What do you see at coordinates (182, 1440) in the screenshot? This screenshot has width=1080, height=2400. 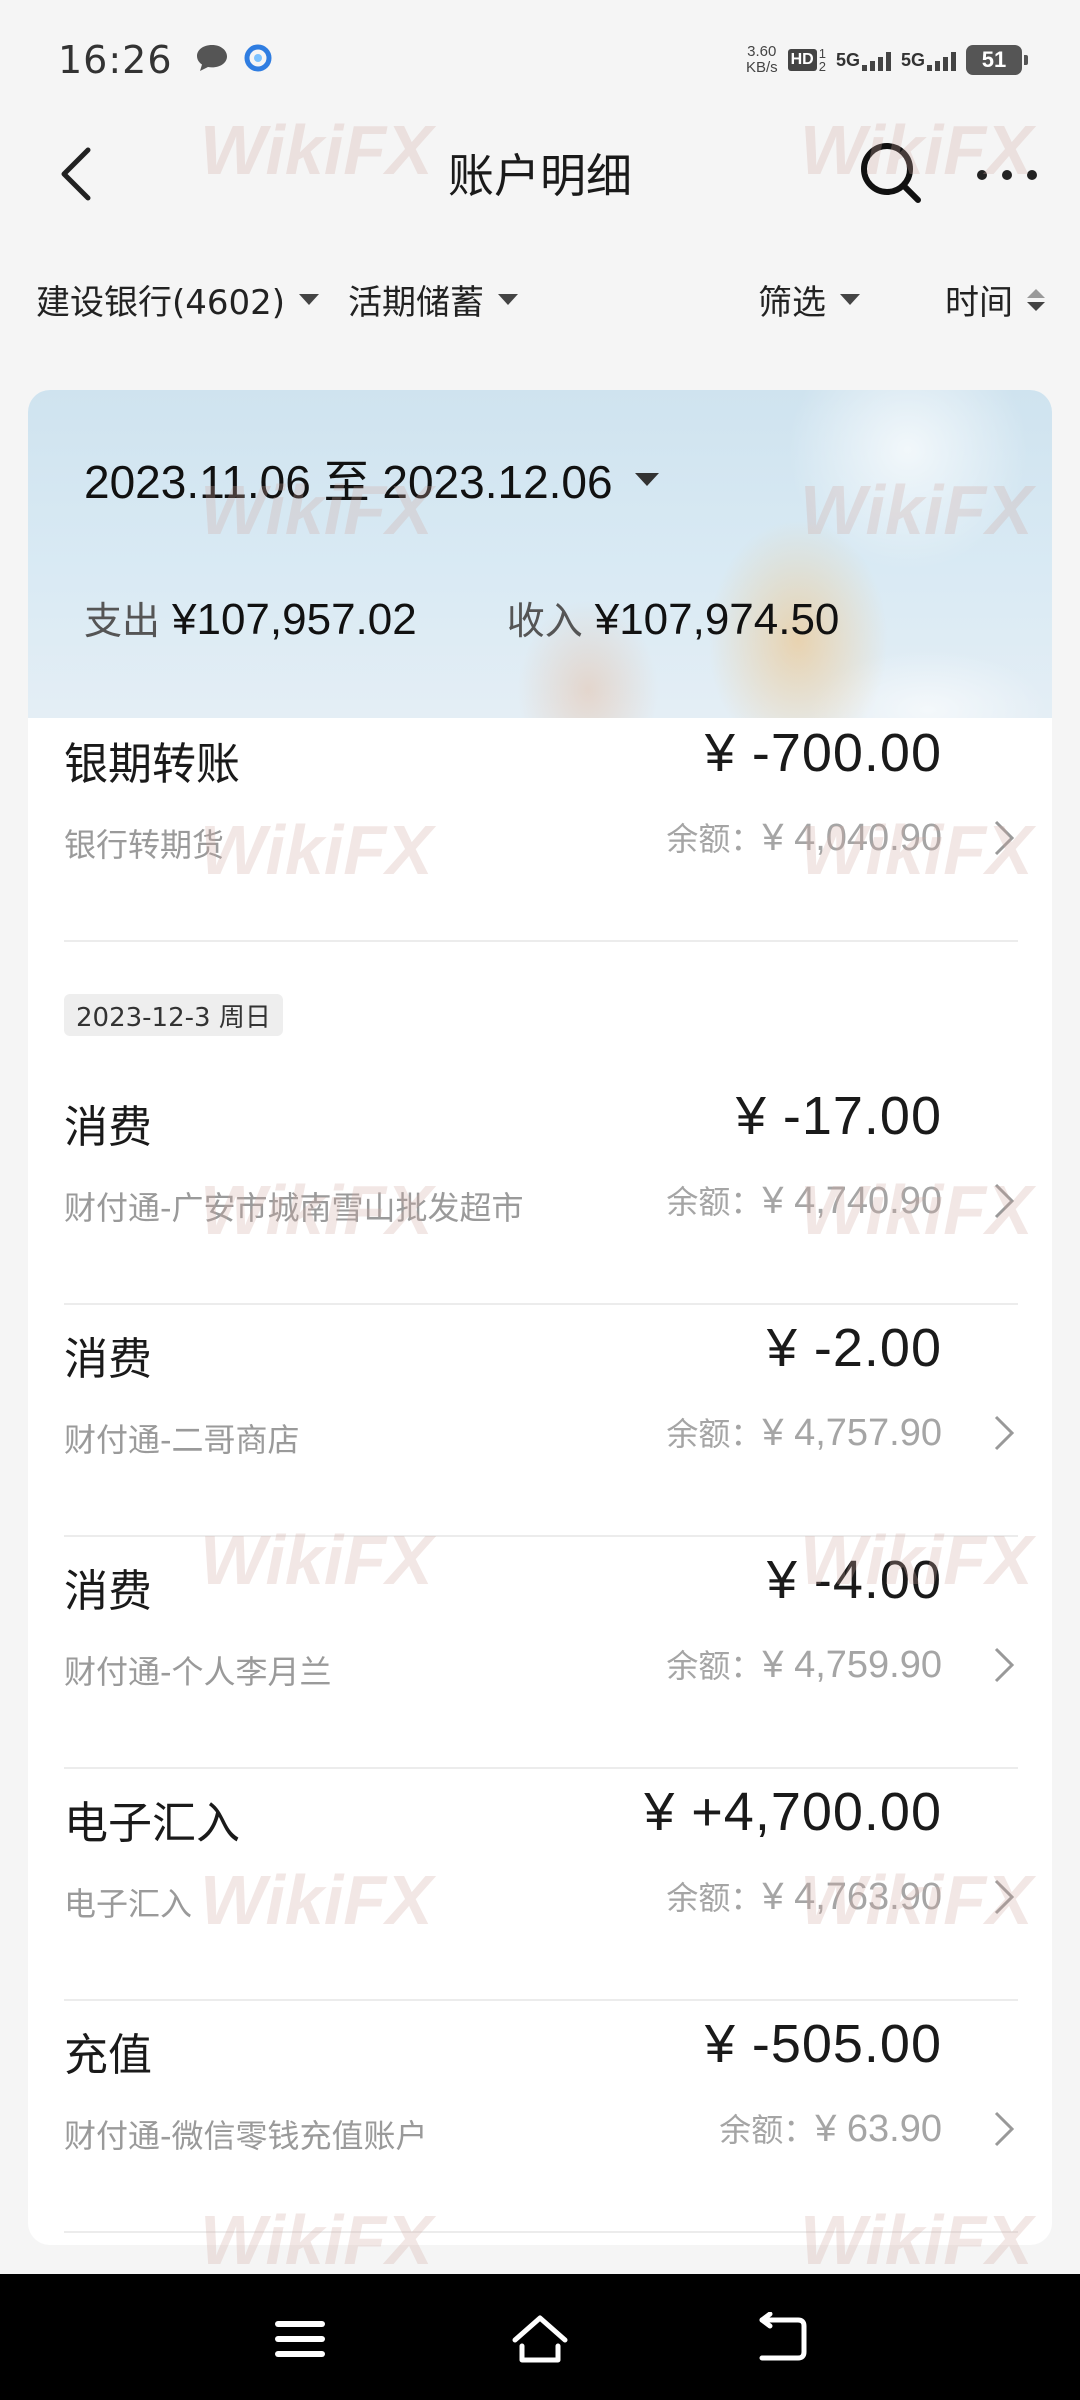 I see `transaction-description: 财付通-二哥商店` at bounding box center [182, 1440].